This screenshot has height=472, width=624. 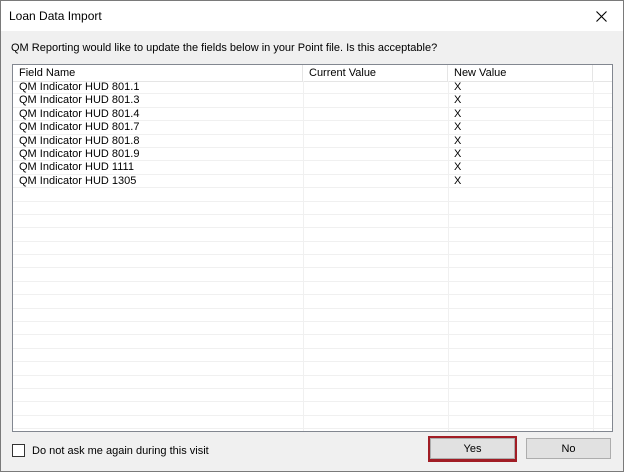 I want to click on close-icon, so click(x=601, y=16).